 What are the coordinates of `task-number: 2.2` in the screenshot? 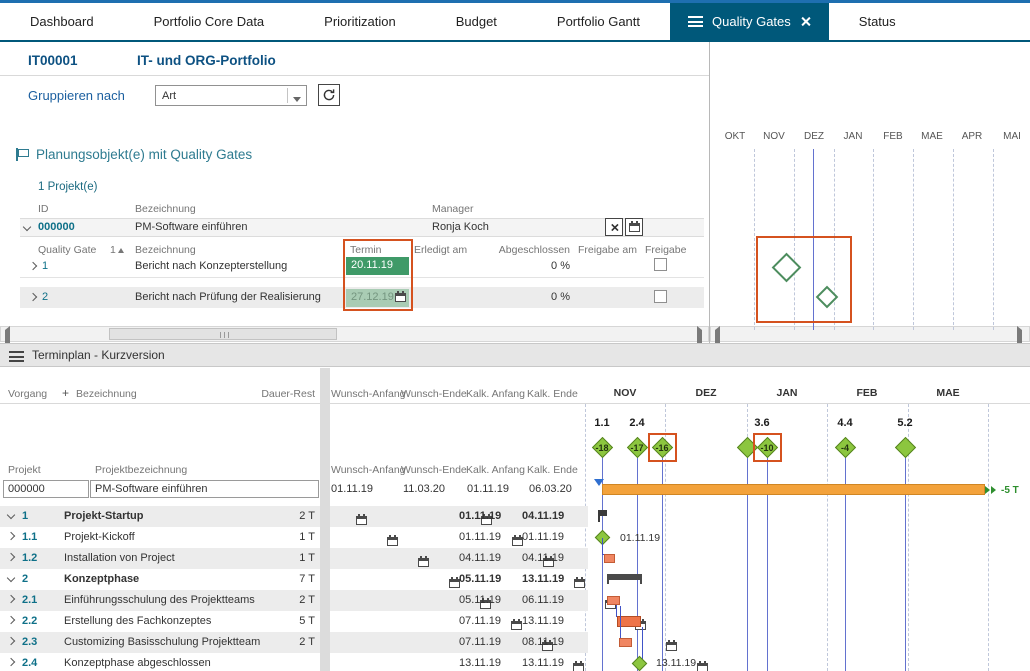 It's located at (30, 621).